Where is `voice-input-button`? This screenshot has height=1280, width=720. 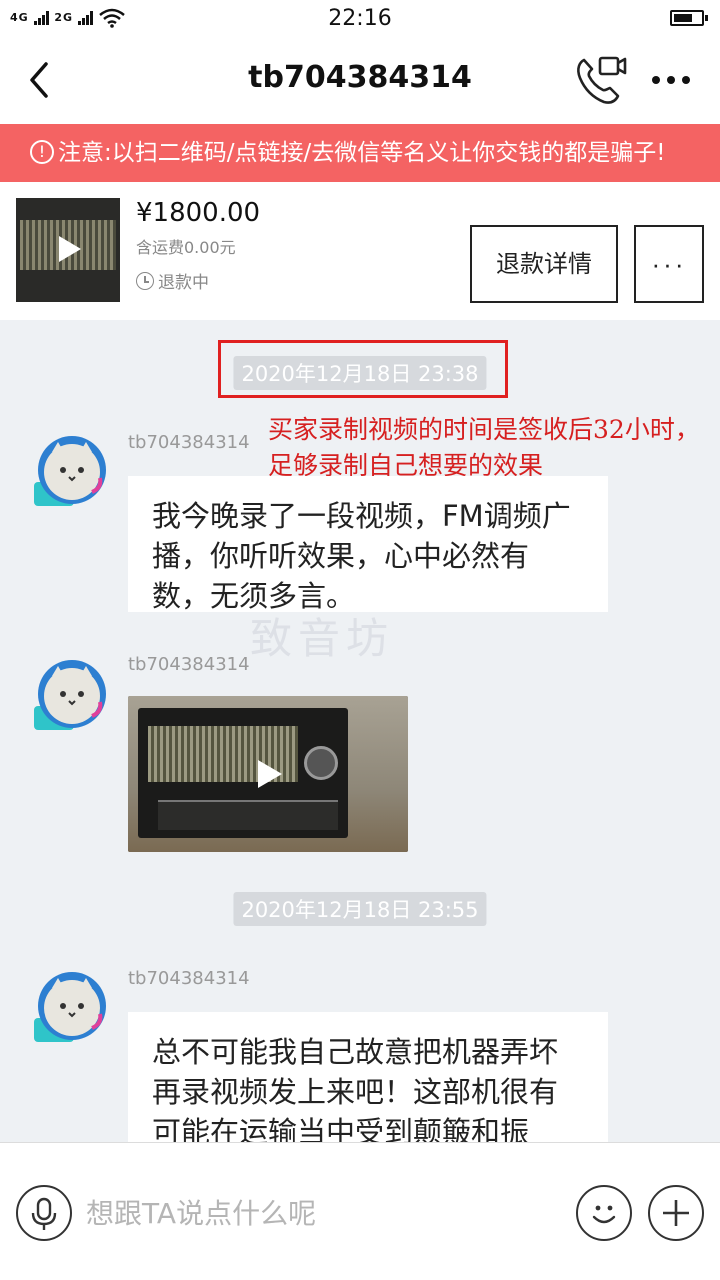
voice-input-button is located at coordinates (44, 1213).